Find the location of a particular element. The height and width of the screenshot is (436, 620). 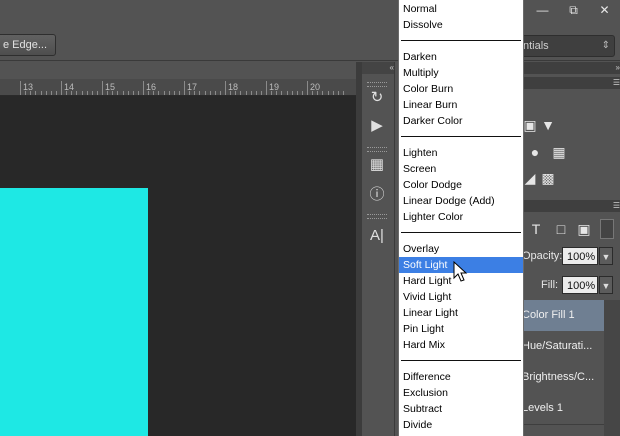

blend-mode-option: Hard Mix is located at coordinates (461, 345).